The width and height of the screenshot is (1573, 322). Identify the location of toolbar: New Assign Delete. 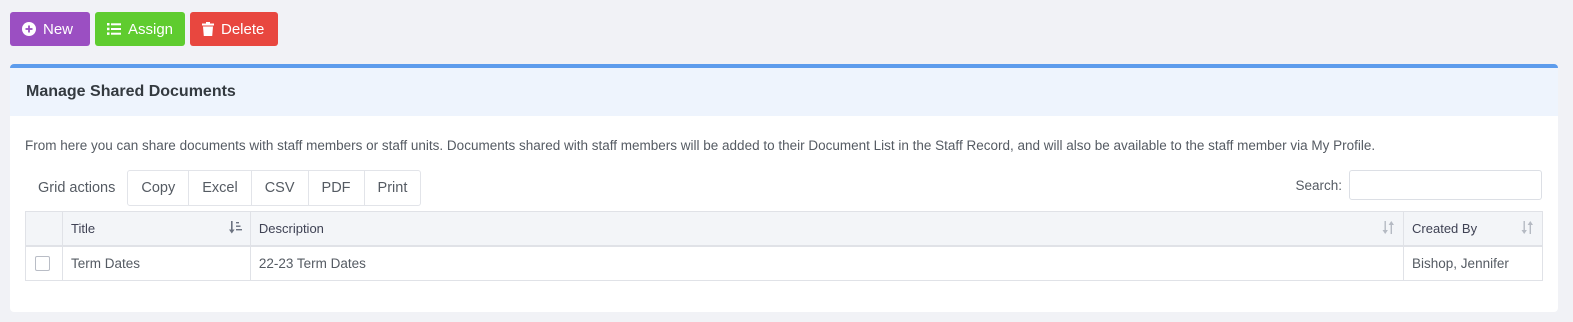
(144, 29).